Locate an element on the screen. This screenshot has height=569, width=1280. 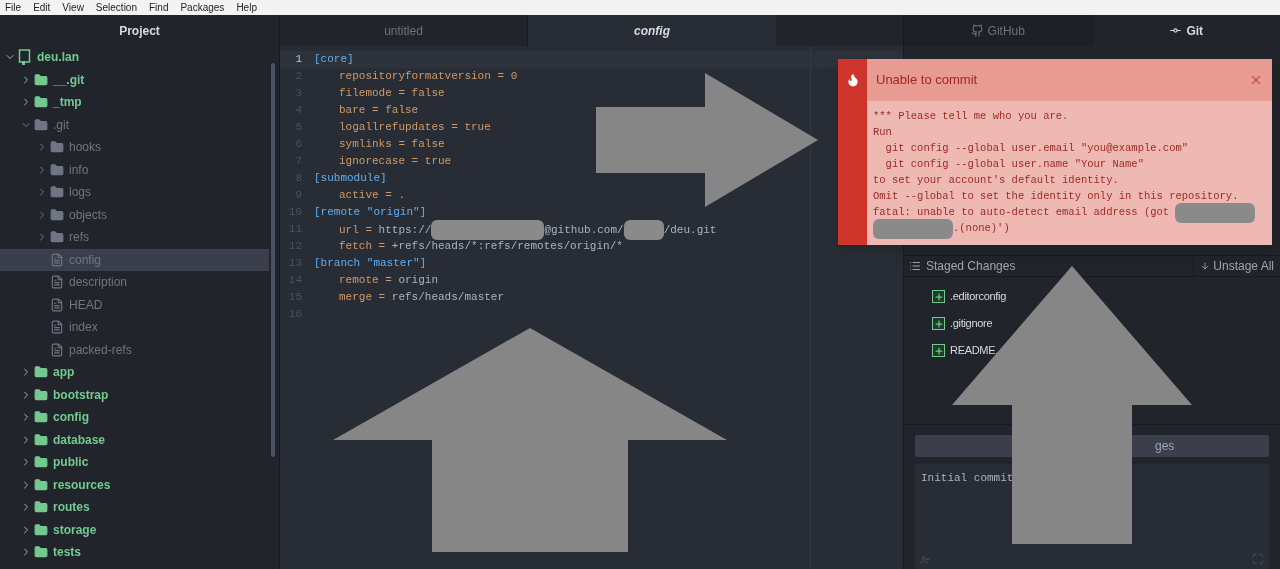
tree-item: resources is located at coordinates (134, 484).